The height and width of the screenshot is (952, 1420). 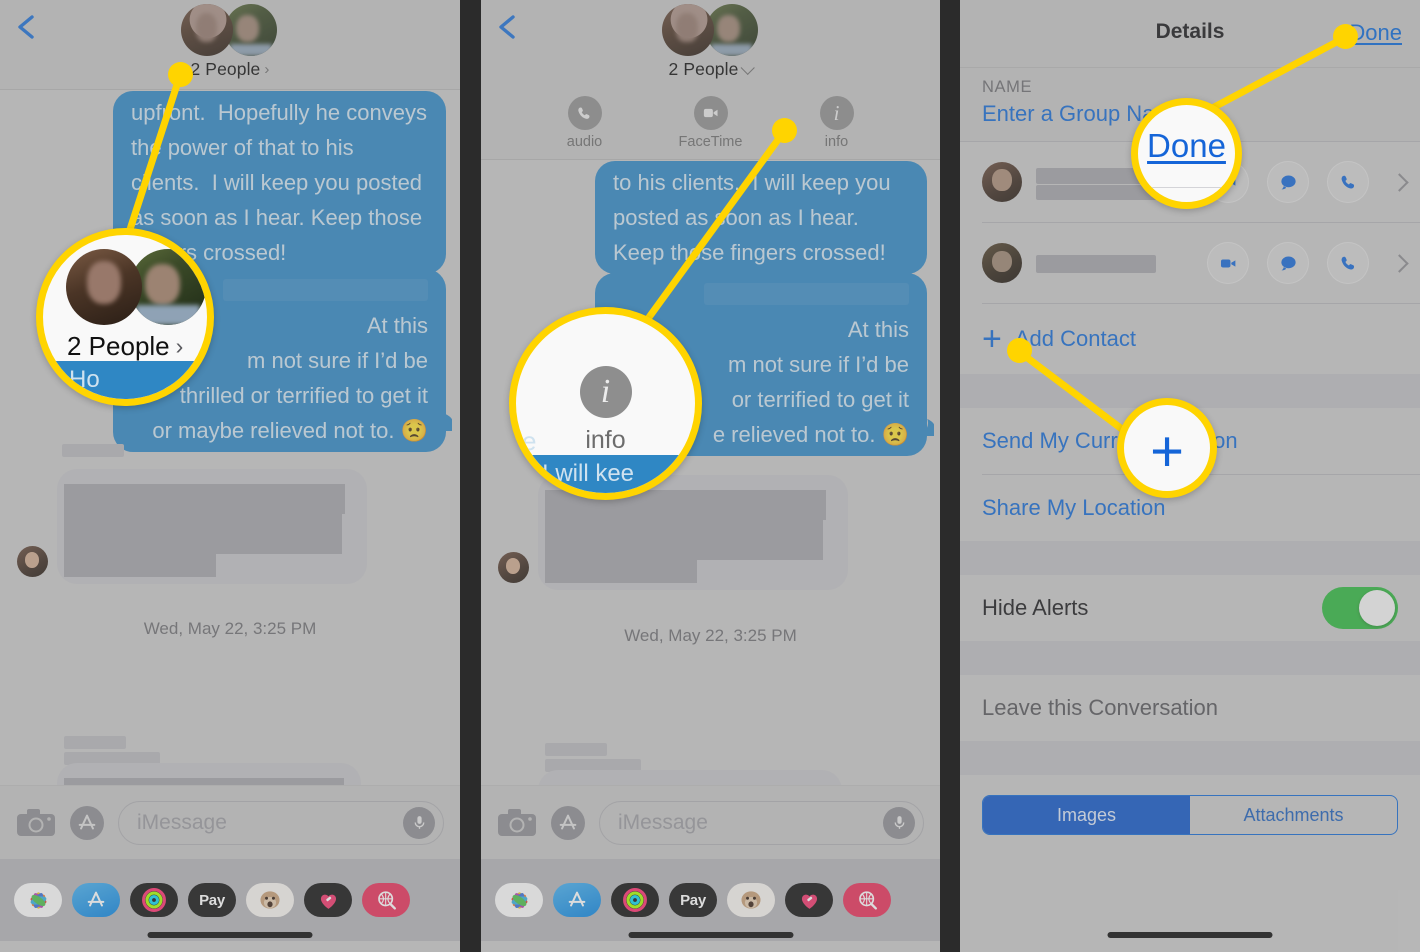 I want to click on group-avatars, so click(x=230, y=30).